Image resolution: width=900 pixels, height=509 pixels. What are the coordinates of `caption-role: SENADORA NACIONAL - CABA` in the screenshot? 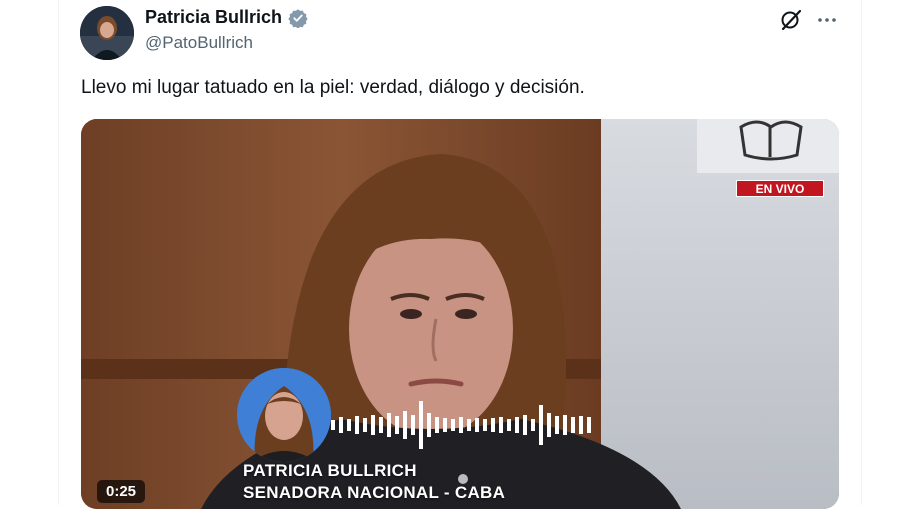 It's located at (374, 492).